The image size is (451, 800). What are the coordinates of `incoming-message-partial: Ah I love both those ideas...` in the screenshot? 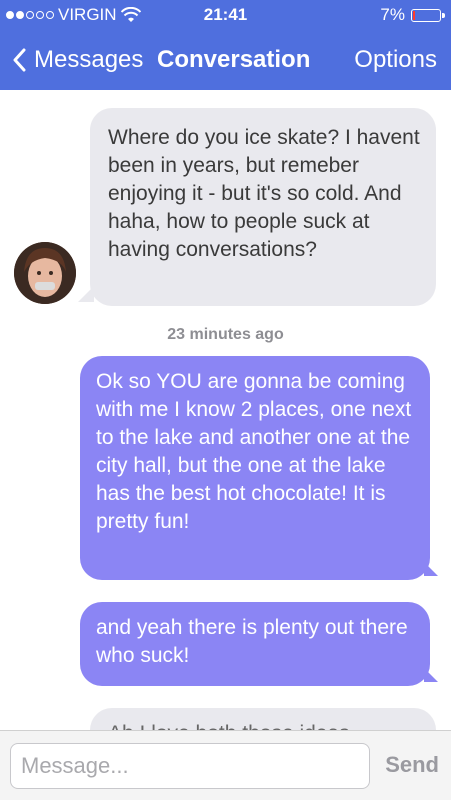 It's located at (263, 719).